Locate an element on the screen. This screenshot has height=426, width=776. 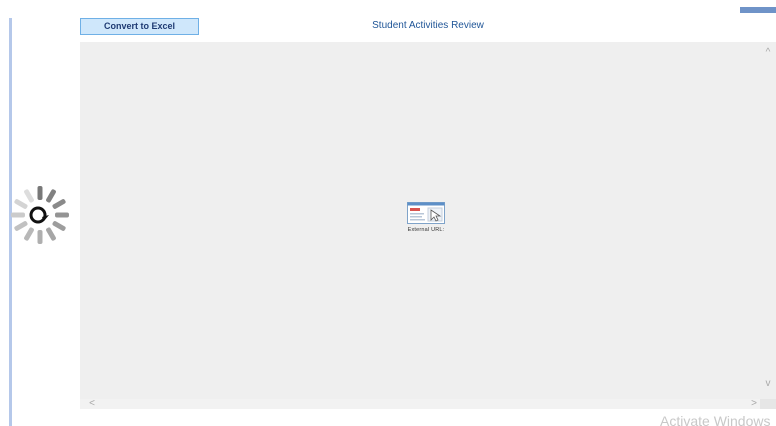
convert-to-excel-button: Convert to Excel is located at coordinates (139, 26).